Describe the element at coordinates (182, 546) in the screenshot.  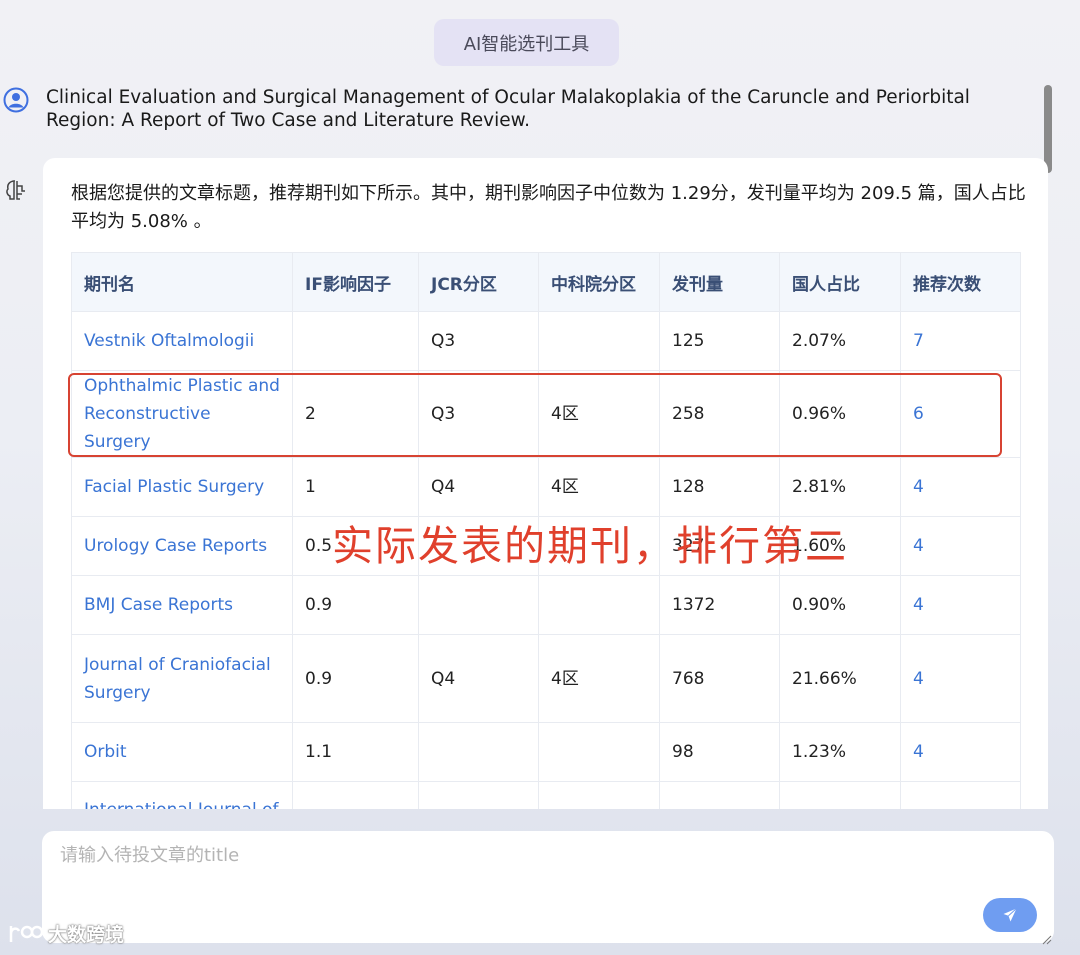
I see `journal-link: Urology Case Reports` at that location.